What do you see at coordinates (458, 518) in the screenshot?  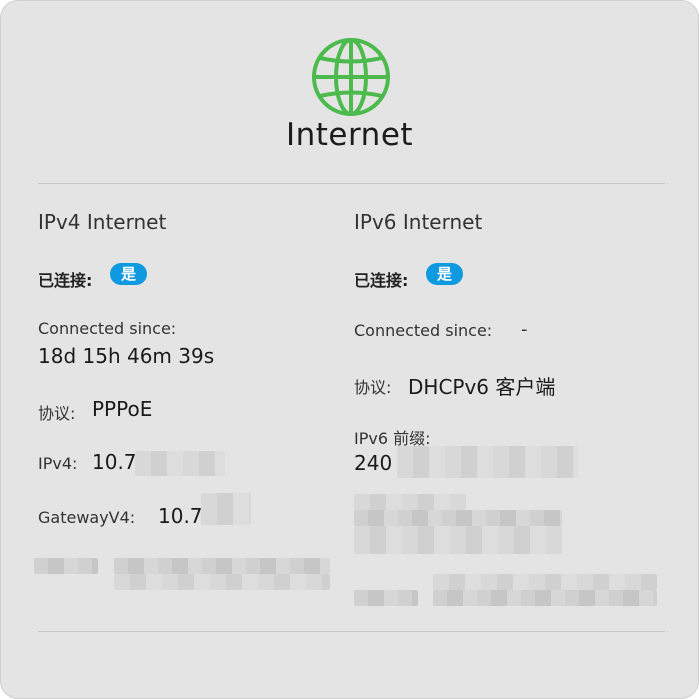 I see `ipv6-redacted-row-b` at bounding box center [458, 518].